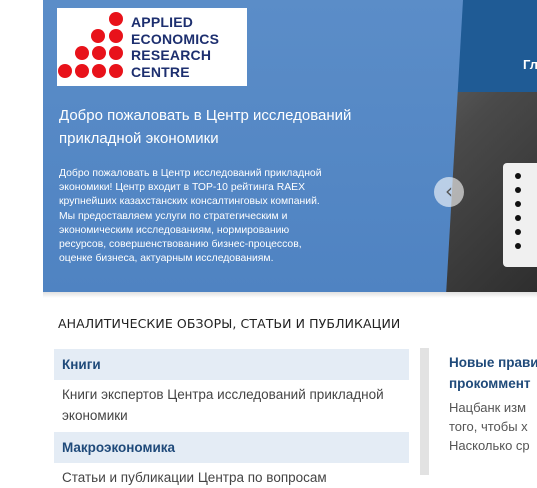 Image resolution: width=537 pixels, height=488 pixels. I want to click on card-title: Книги, so click(231, 364).